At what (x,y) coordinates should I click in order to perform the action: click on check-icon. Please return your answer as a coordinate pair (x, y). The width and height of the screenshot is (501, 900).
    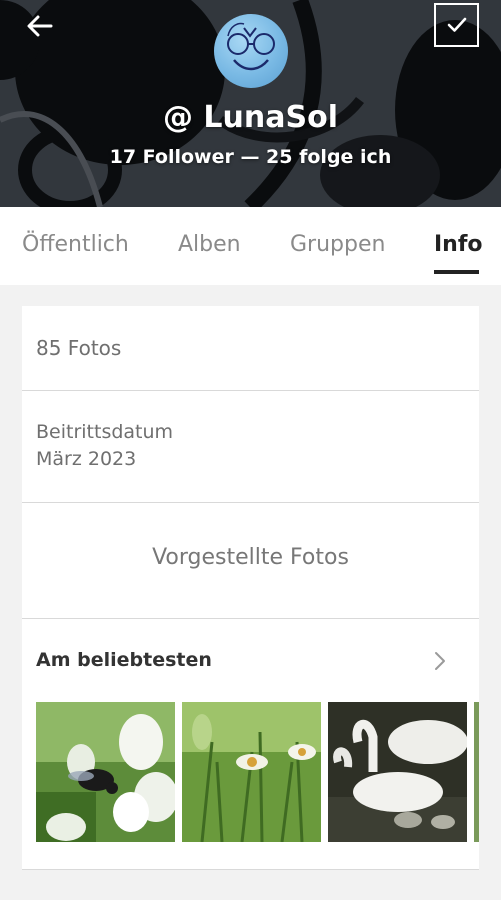
    Looking at the image, I should click on (456, 24).